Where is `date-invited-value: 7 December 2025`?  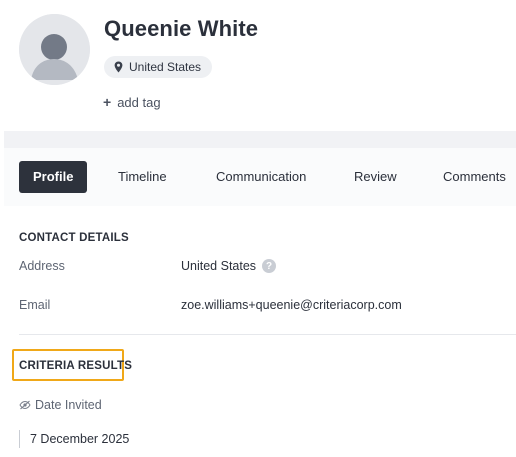 date-invited-value: 7 December 2025 is located at coordinates (80, 439).